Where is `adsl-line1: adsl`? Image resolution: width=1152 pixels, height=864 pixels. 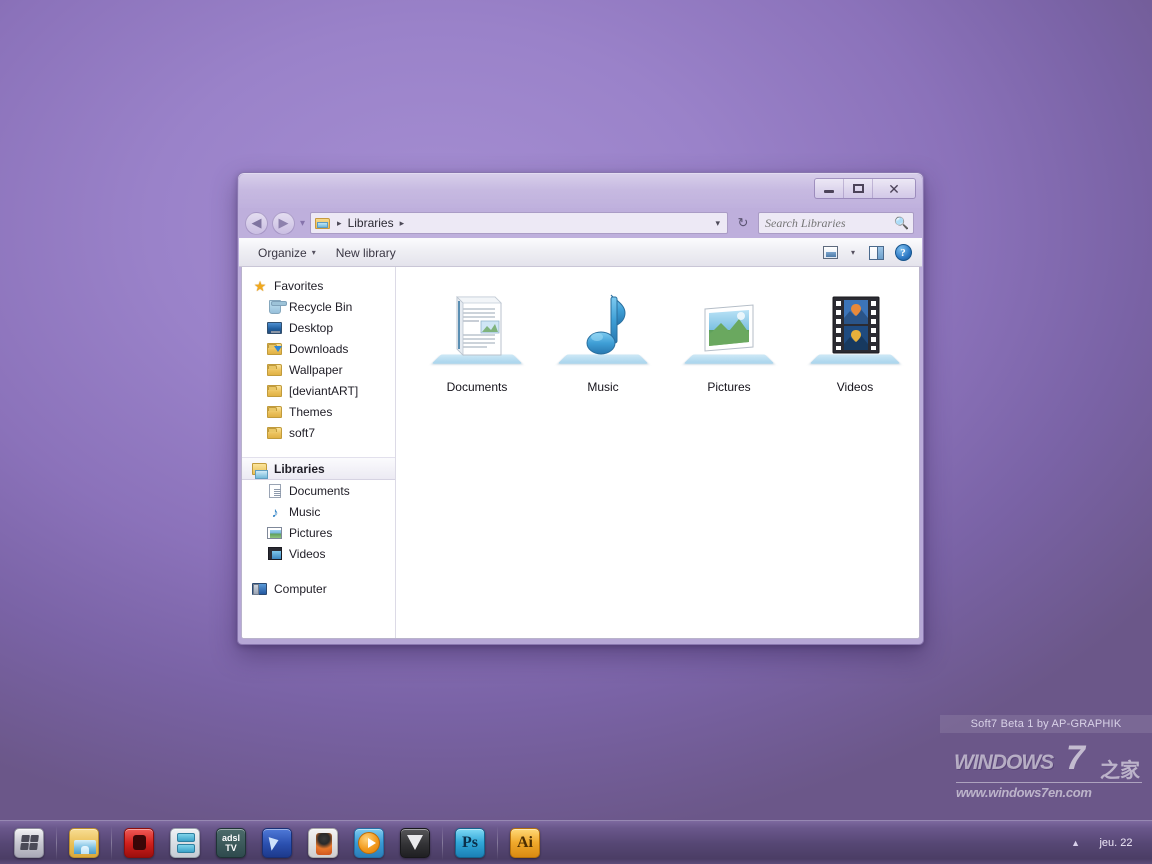
adsl-line1: adsl is located at coordinates (230, 837).